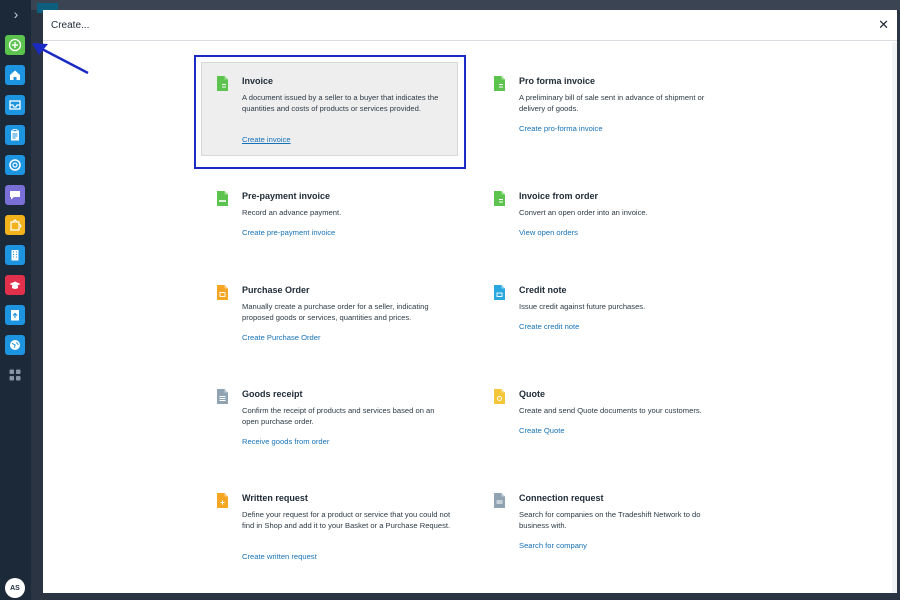 This screenshot has height=600, width=900. What do you see at coordinates (266, 139) in the screenshot?
I see `create-invoice-link: Create invoice` at bounding box center [266, 139].